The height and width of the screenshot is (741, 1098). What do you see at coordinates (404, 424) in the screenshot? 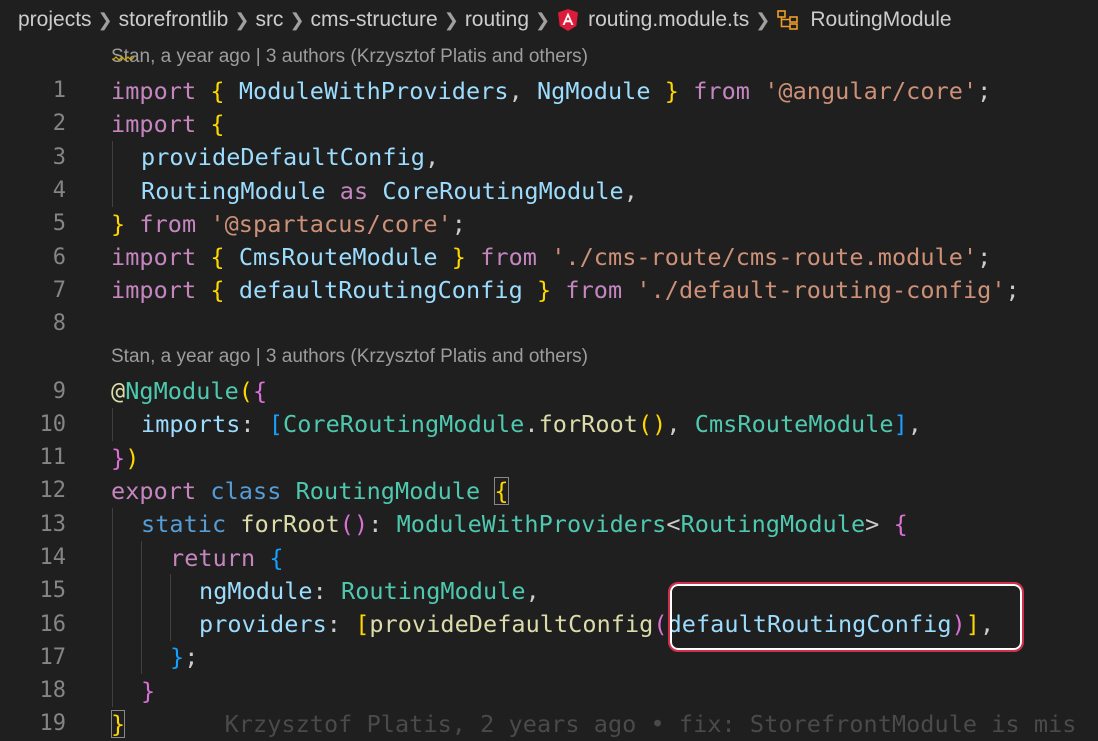
I see `token-type: CoreRoutingModule` at bounding box center [404, 424].